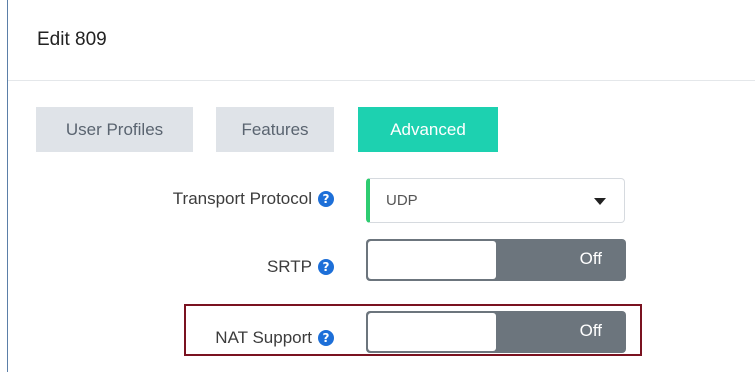 The image size is (755, 372). What do you see at coordinates (428, 129) in the screenshot?
I see `tab-advanced: Advanced` at bounding box center [428, 129].